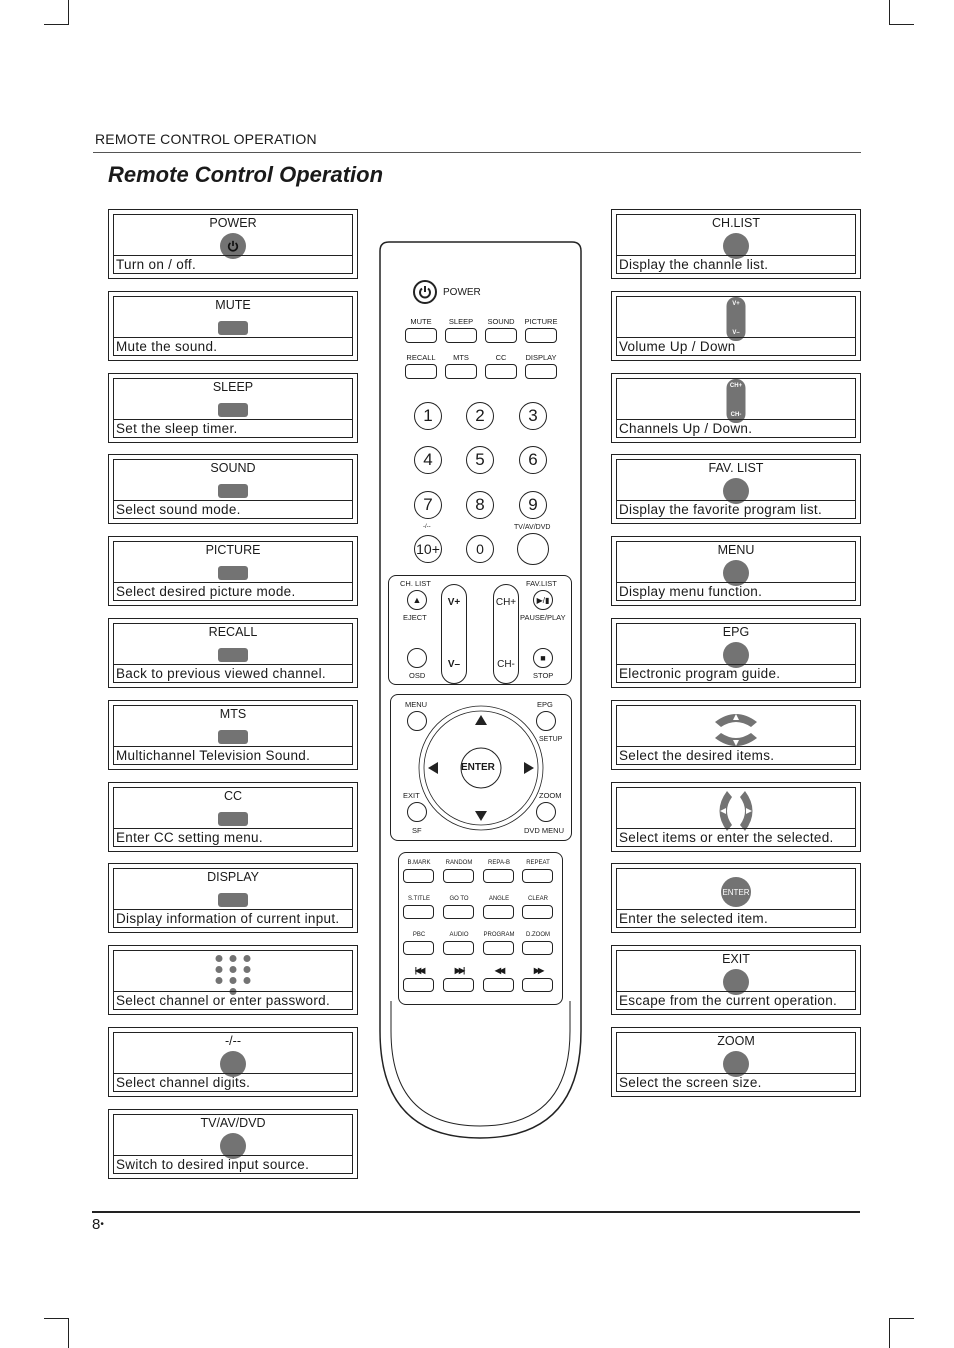 Image resolution: width=954 pixels, height=1348 pixels. What do you see at coordinates (501, 357) in the screenshot?
I see `remote-cc-label: CC` at bounding box center [501, 357].